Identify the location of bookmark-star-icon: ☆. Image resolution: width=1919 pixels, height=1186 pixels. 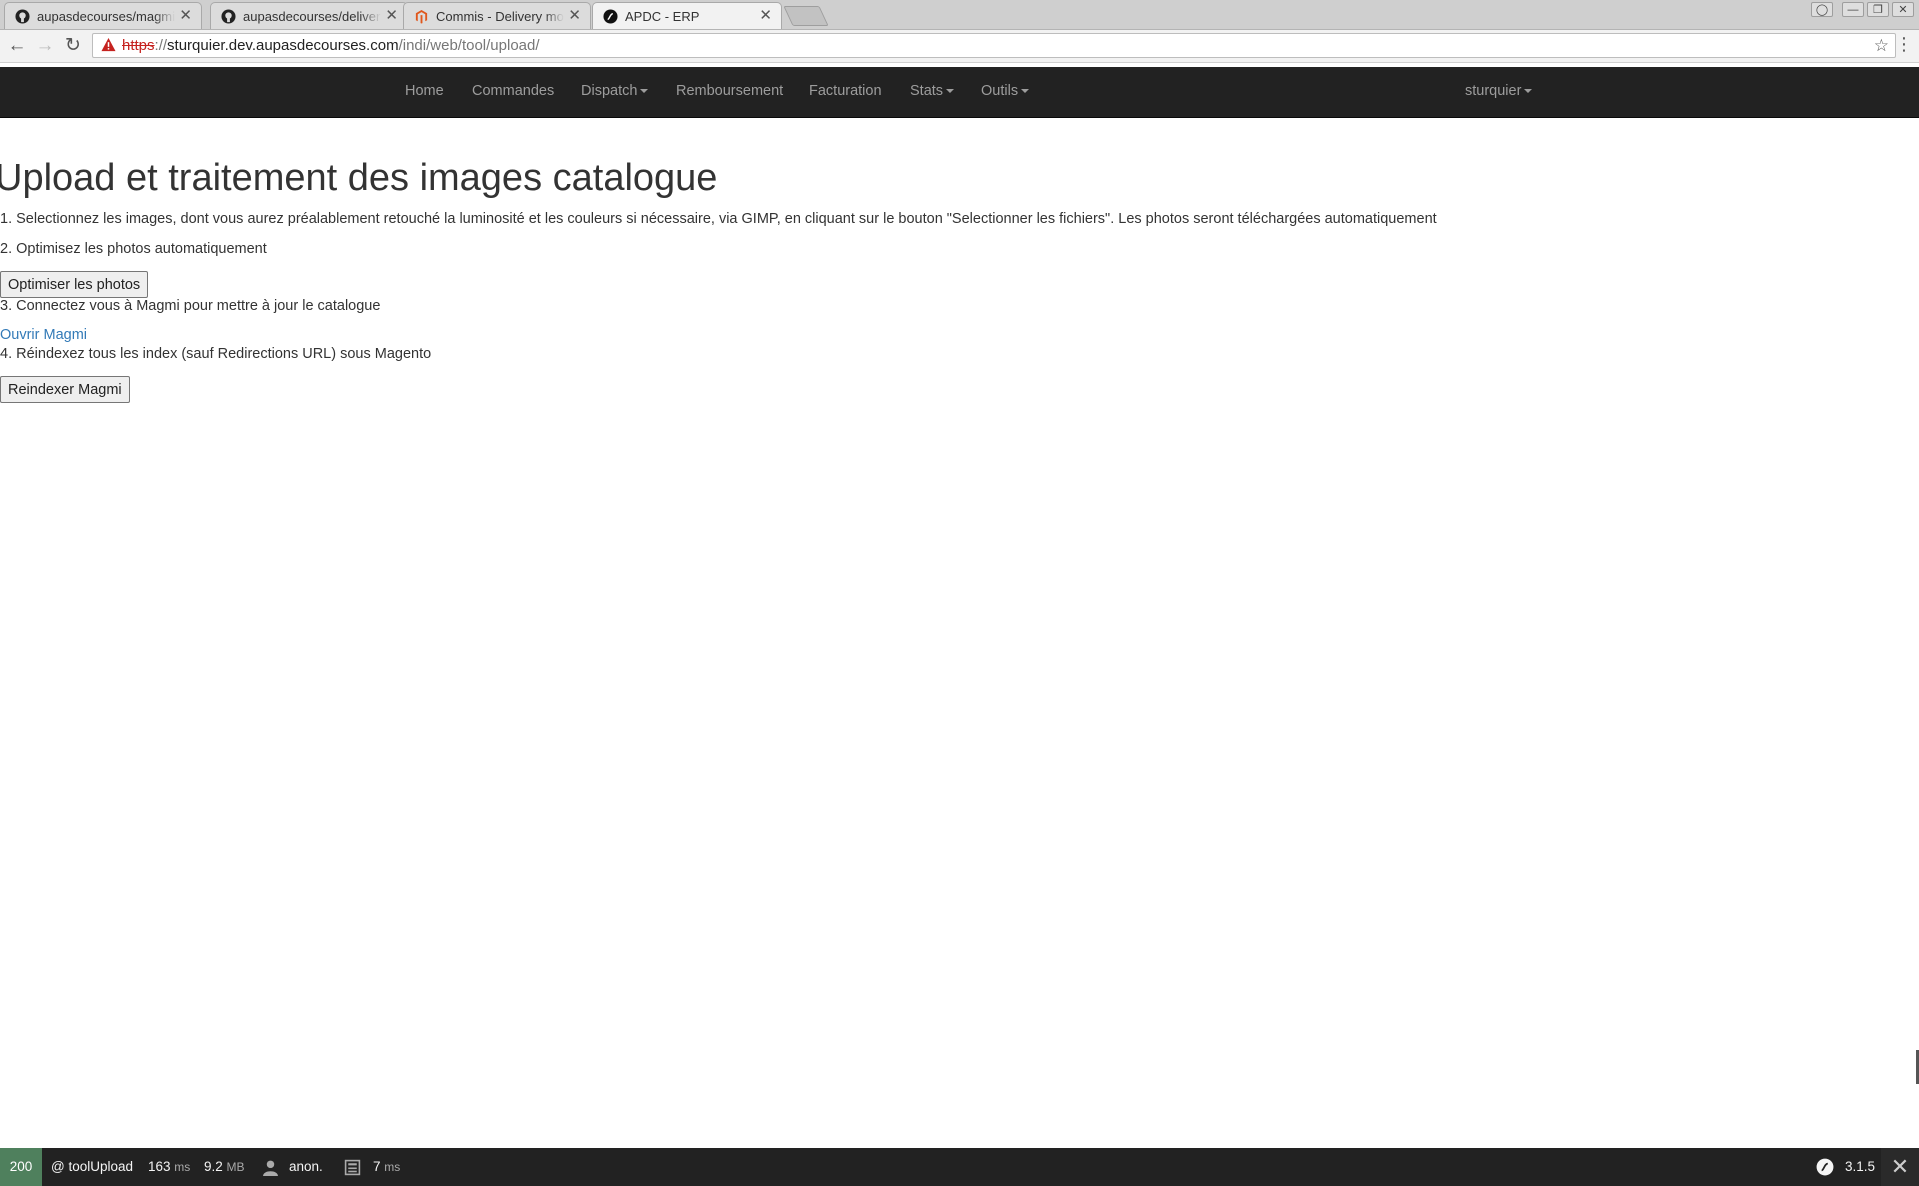
(1881, 45).